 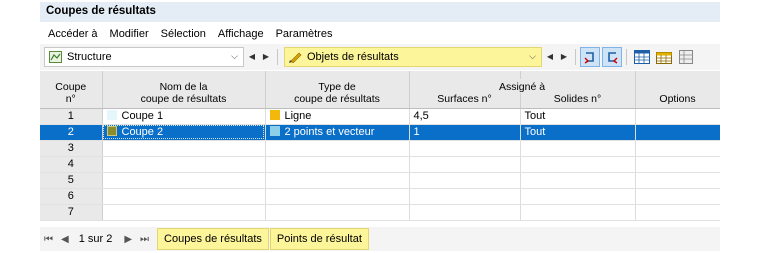 What do you see at coordinates (144, 239) in the screenshot?
I see `last-page-icon: ⏭` at bounding box center [144, 239].